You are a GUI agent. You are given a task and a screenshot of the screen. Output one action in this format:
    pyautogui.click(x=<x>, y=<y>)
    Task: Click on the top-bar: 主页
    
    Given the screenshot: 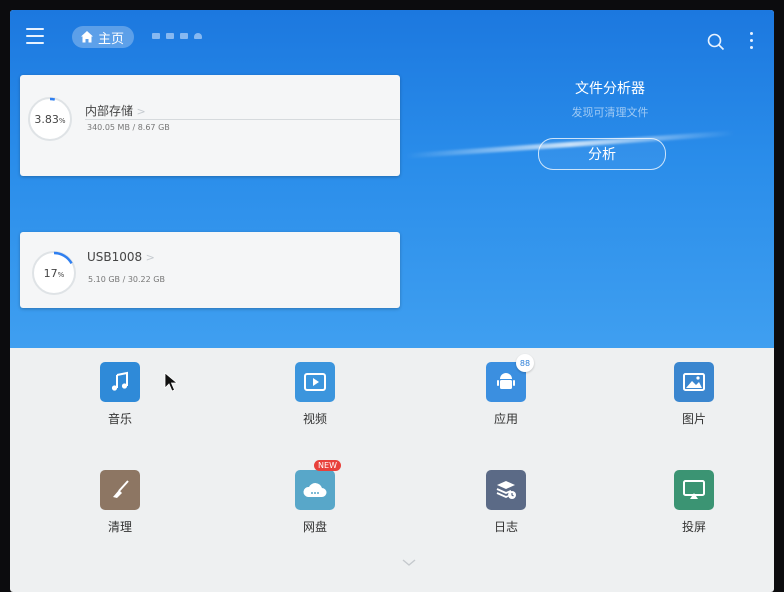 What is the action you would take?
    pyautogui.click(x=392, y=38)
    